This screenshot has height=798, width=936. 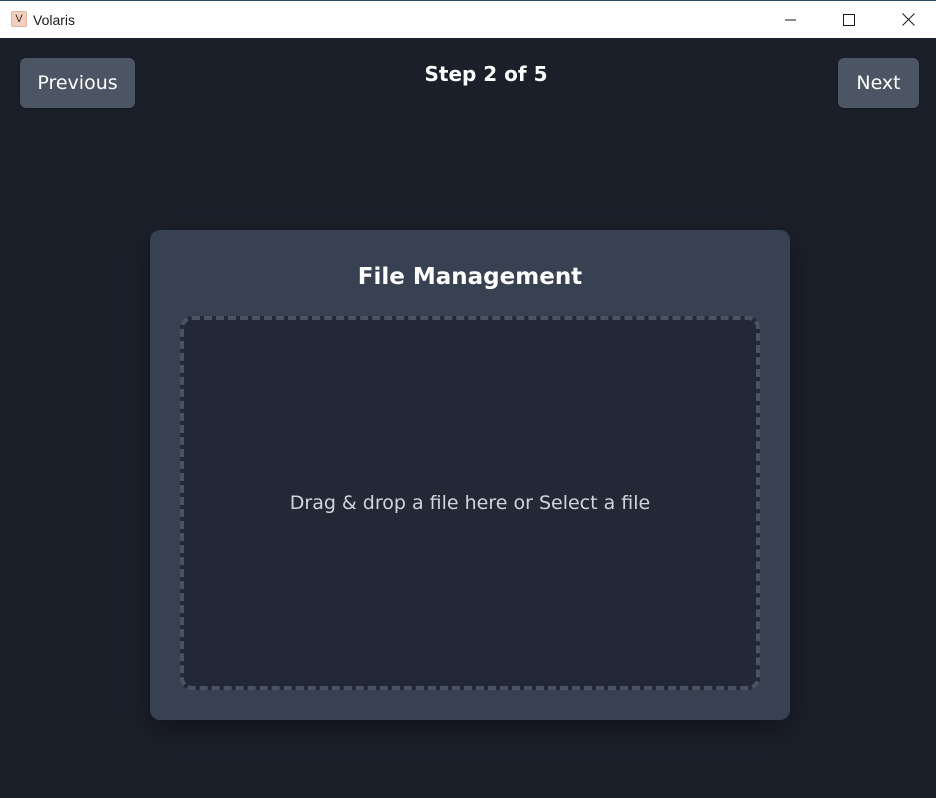 I want to click on maximize-icon, so click(x=849, y=19).